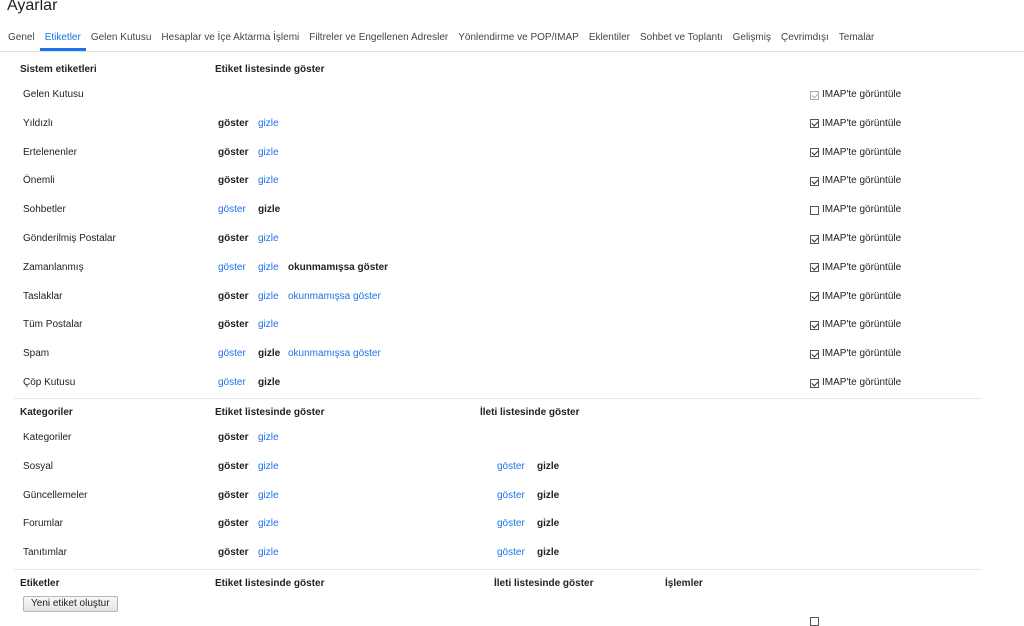  I want to click on system-label-row: Önemli göster gizle IMAP'te görüntüle, so click(512, 181).